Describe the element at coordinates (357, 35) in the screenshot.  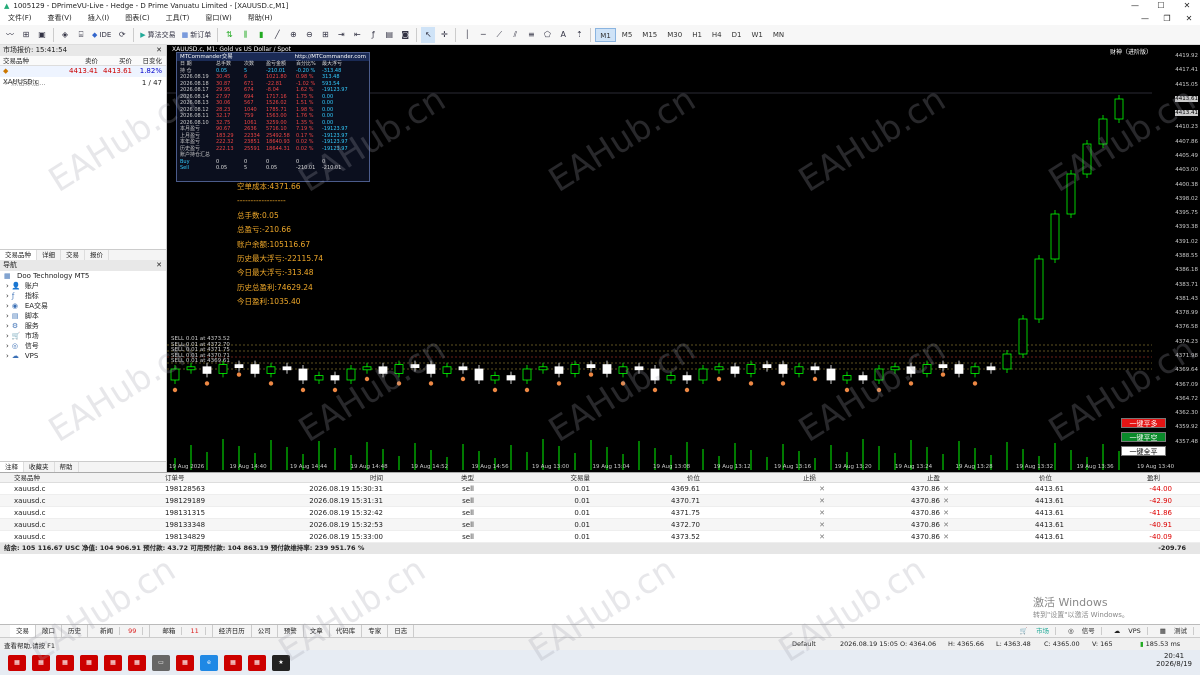
I see `chart-shift-icon: ⇤` at that location.